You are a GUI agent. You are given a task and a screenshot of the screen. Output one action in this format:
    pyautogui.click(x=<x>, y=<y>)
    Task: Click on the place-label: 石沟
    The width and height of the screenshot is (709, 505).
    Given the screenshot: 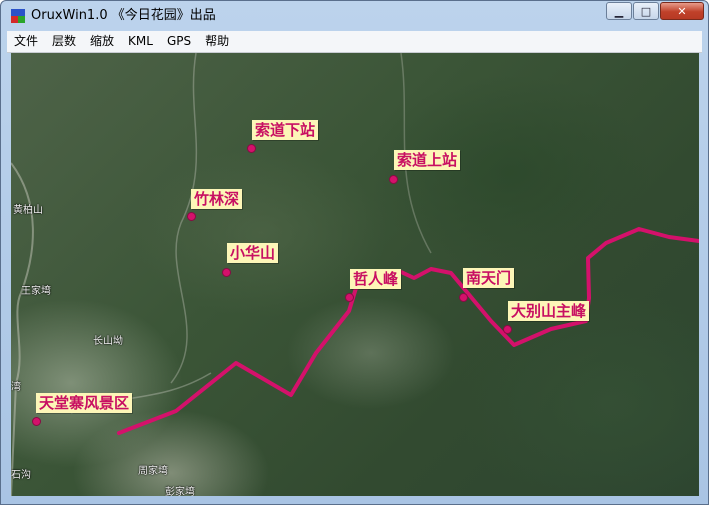 What is the action you would take?
    pyautogui.click(x=21, y=475)
    